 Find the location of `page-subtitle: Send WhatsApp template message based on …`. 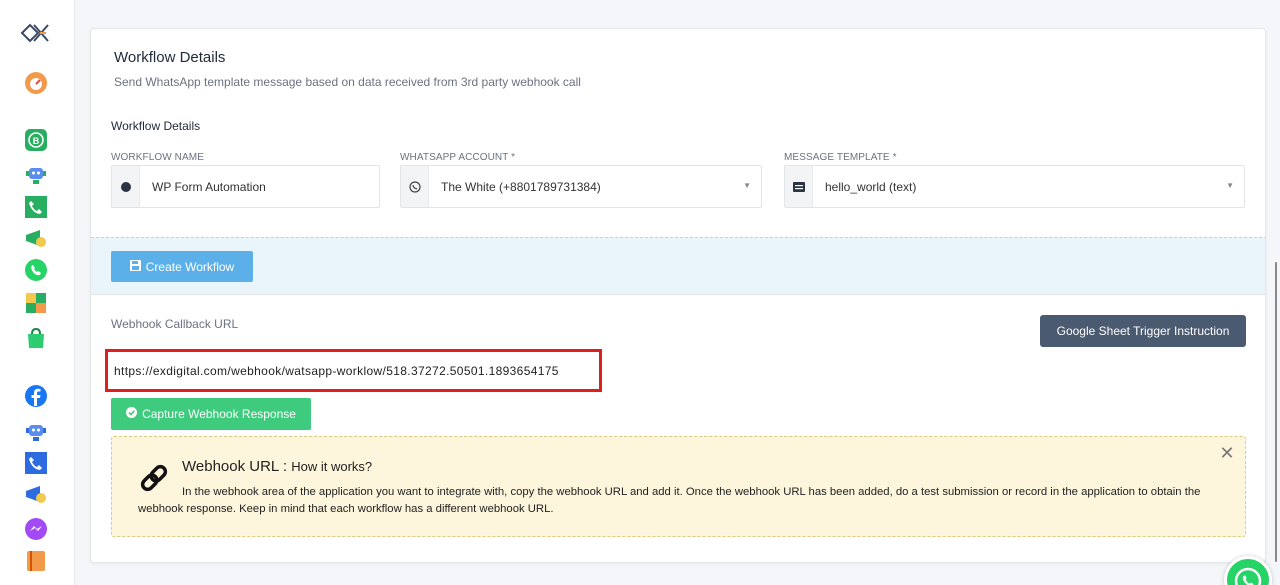

page-subtitle: Send WhatsApp template message based on … is located at coordinates (347, 82).